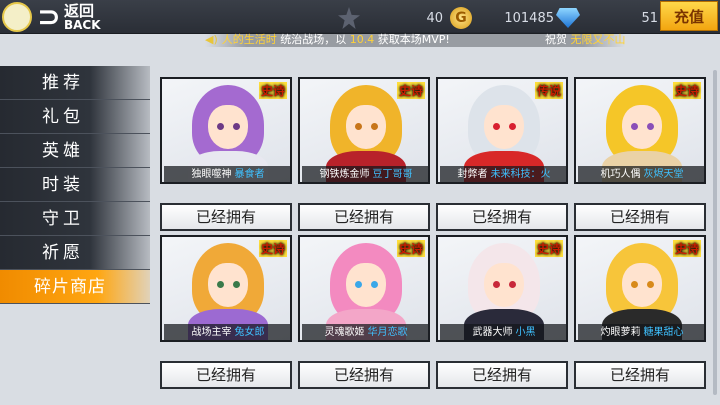 The height and width of the screenshot is (405, 720). What do you see at coordinates (249, 39) in the screenshot?
I see `ticker-player: 人的生活时` at bounding box center [249, 39].